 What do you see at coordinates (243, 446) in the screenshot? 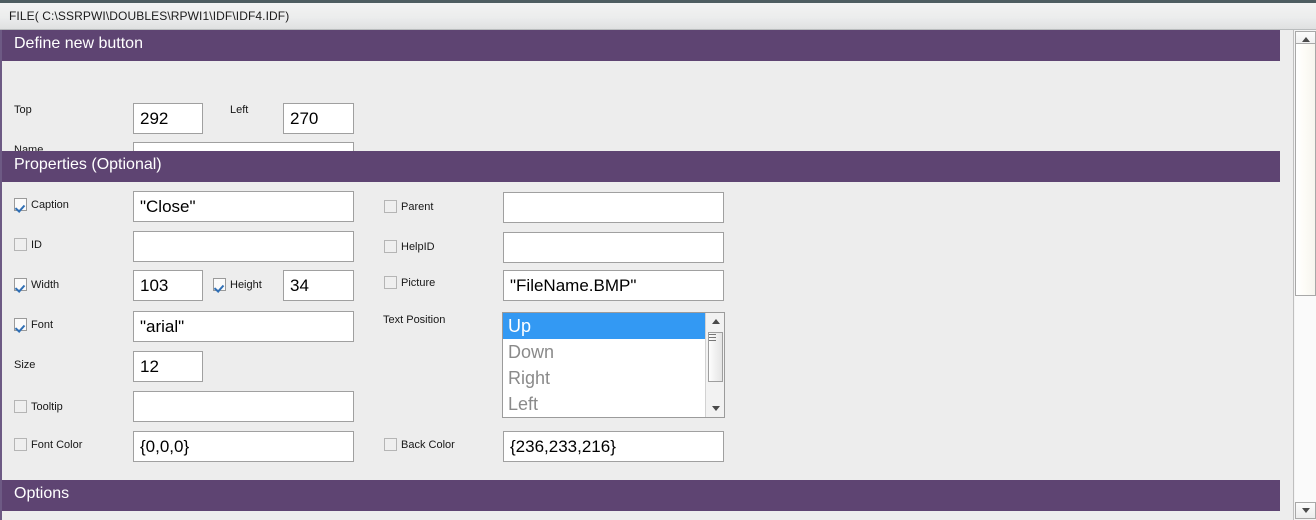
I see `font-color-input: {0,0,0}` at bounding box center [243, 446].